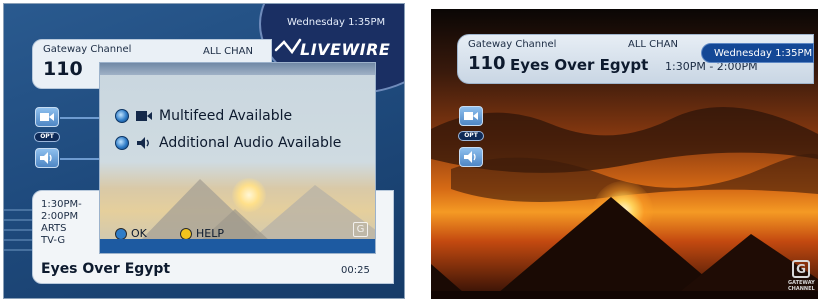 The height and width of the screenshot is (301, 821). What do you see at coordinates (250, 143) in the screenshot?
I see `option-label: Additional Audio Available` at bounding box center [250, 143].